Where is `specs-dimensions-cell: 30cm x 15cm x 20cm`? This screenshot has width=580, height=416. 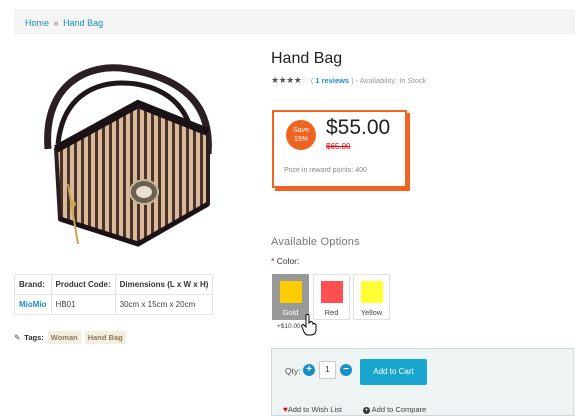 specs-dimensions-cell: 30cm x 15cm x 20cm is located at coordinates (164, 304).